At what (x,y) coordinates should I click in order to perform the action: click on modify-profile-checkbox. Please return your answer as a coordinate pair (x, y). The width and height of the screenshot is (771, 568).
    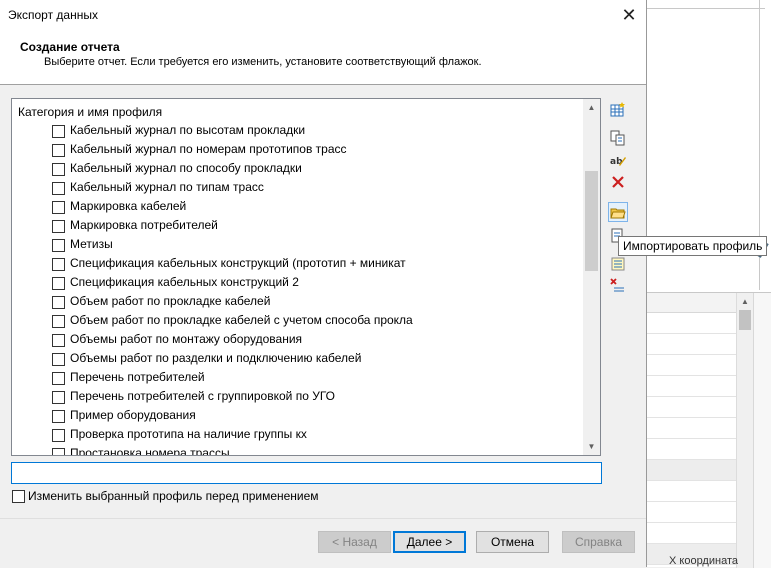
    Looking at the image, I should click on (18, 496).